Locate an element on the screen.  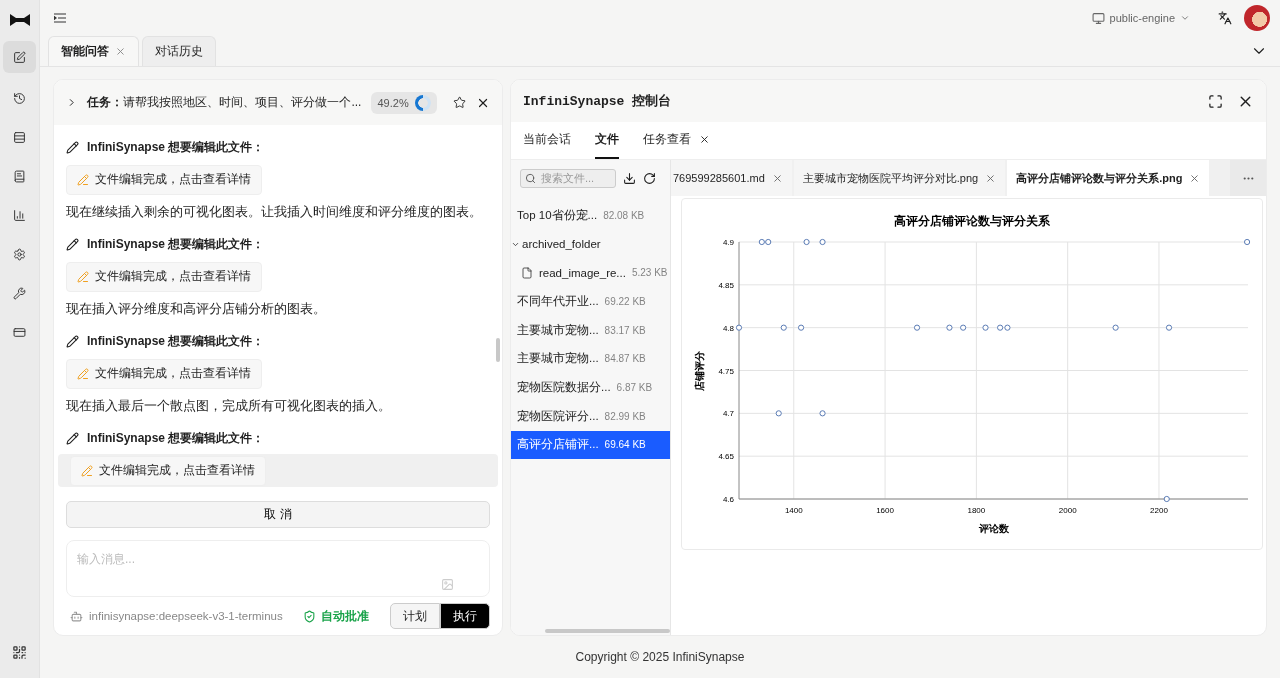
tab-label: 对话历史 is located at coordinates (179, 51).